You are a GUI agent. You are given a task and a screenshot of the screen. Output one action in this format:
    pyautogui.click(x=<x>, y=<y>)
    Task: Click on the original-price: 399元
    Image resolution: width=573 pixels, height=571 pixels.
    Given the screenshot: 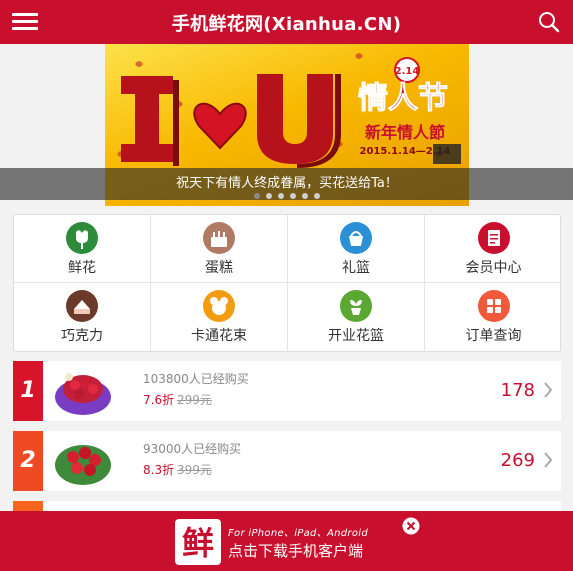 What is the action you would take?
    pyautogui.click(x=194, y=470)
    